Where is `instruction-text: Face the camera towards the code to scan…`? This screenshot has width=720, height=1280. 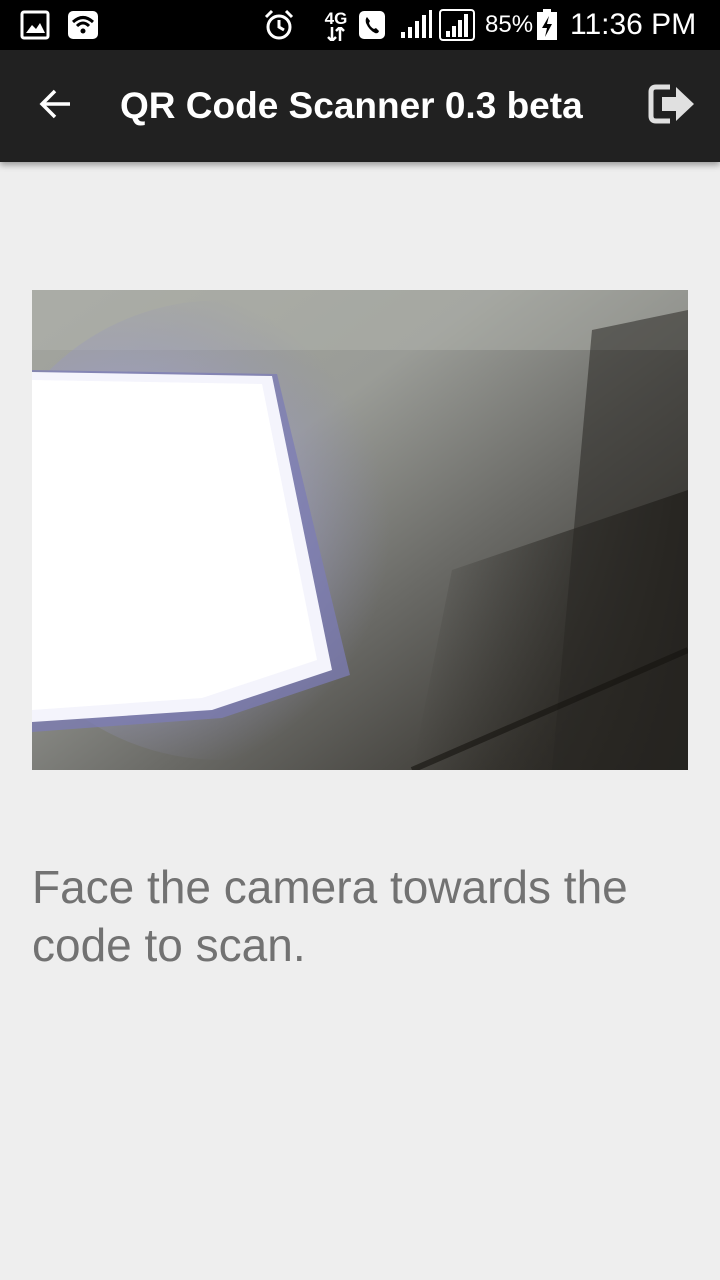
instruction-text: Face the camera towards the code to scan… is located at coordinates (330, 916).